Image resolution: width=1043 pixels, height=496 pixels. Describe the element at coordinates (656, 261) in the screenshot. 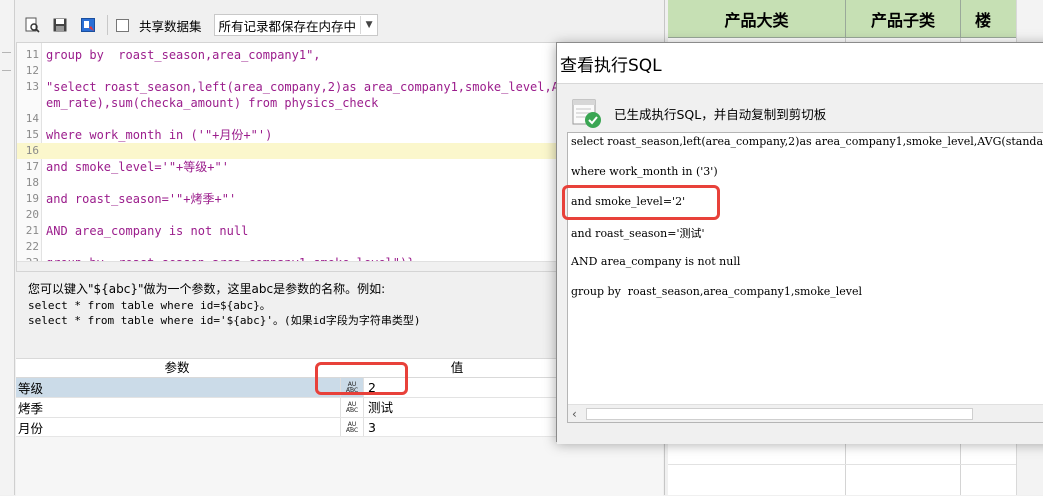

I see `sql-line: AND area_company is not null` at that location.